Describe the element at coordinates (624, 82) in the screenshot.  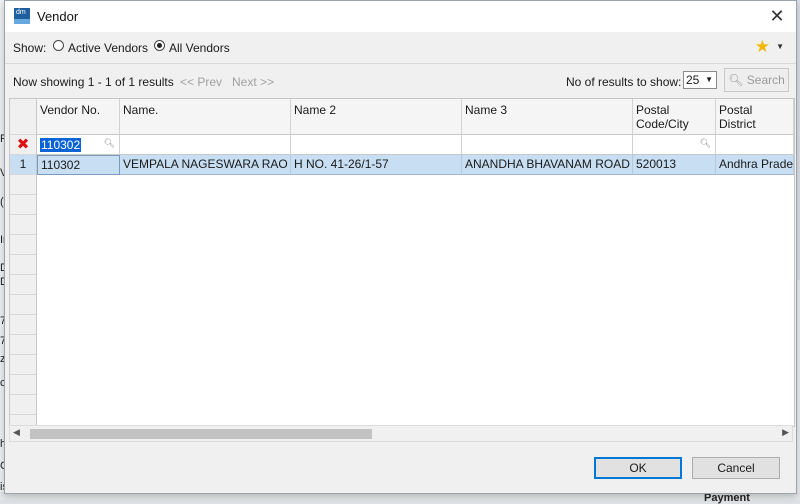
I see `results-count-label: No of results to show:` at that location.